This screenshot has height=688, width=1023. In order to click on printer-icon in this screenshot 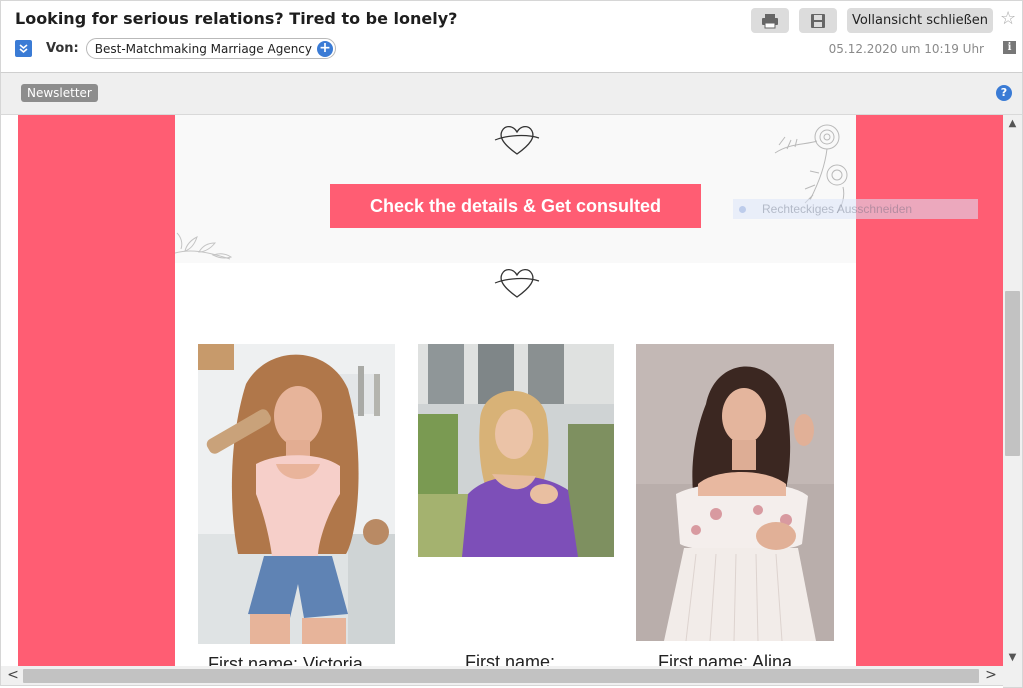, I will do `click(770, 20)`.